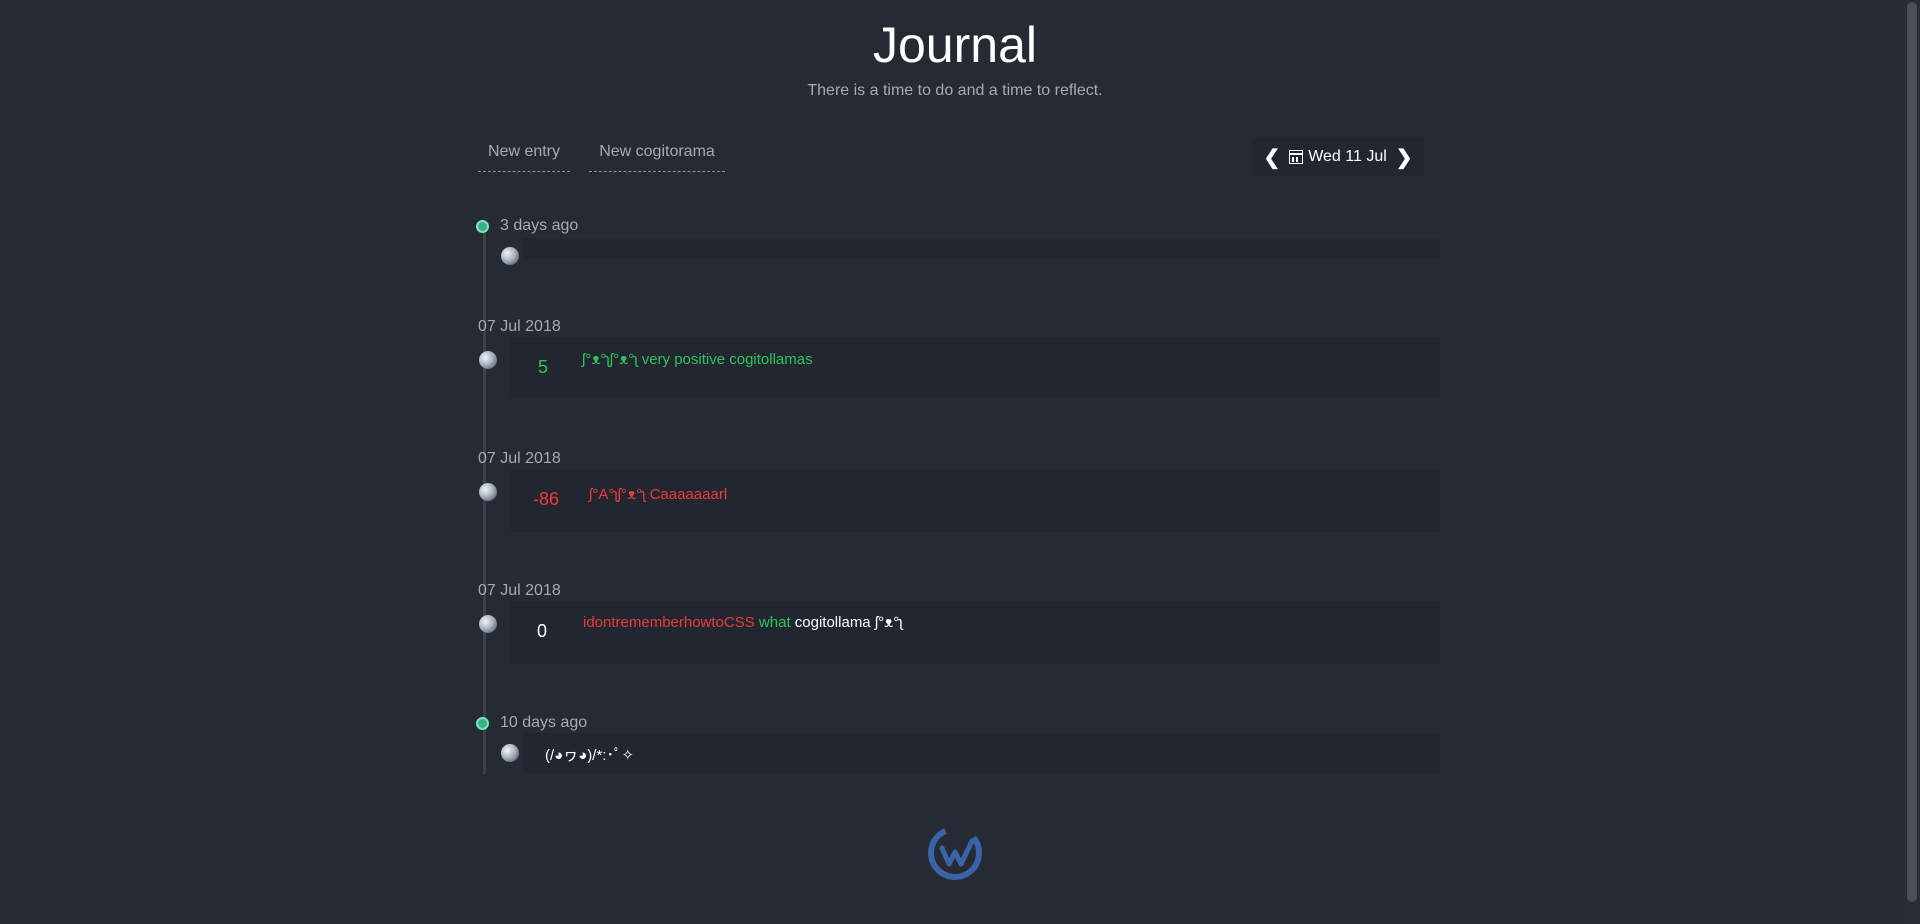  What do you see at coordinates (542, 367) in the screenshot?
I see `cogitorama-score: 5` at bounding box center [542, 367].